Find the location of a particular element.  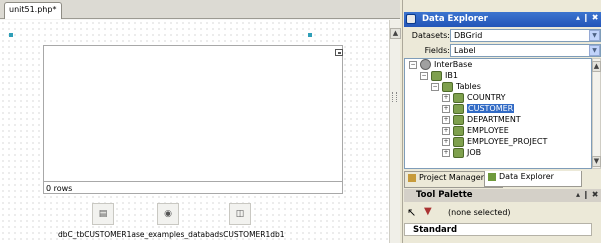

datasets-select: DBGrid is located at coordinates (525, 35).